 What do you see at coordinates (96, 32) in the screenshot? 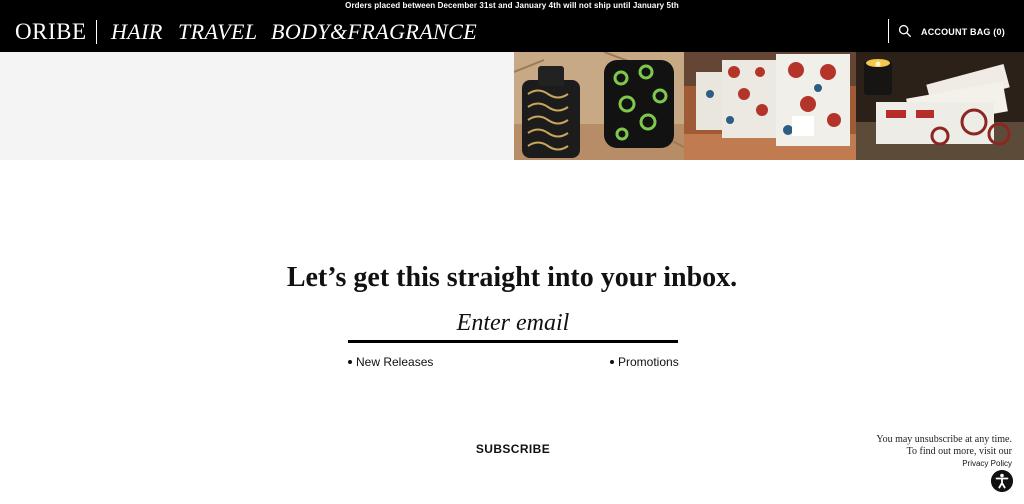
I see `logo-divider` at bounding box center [96, 32].